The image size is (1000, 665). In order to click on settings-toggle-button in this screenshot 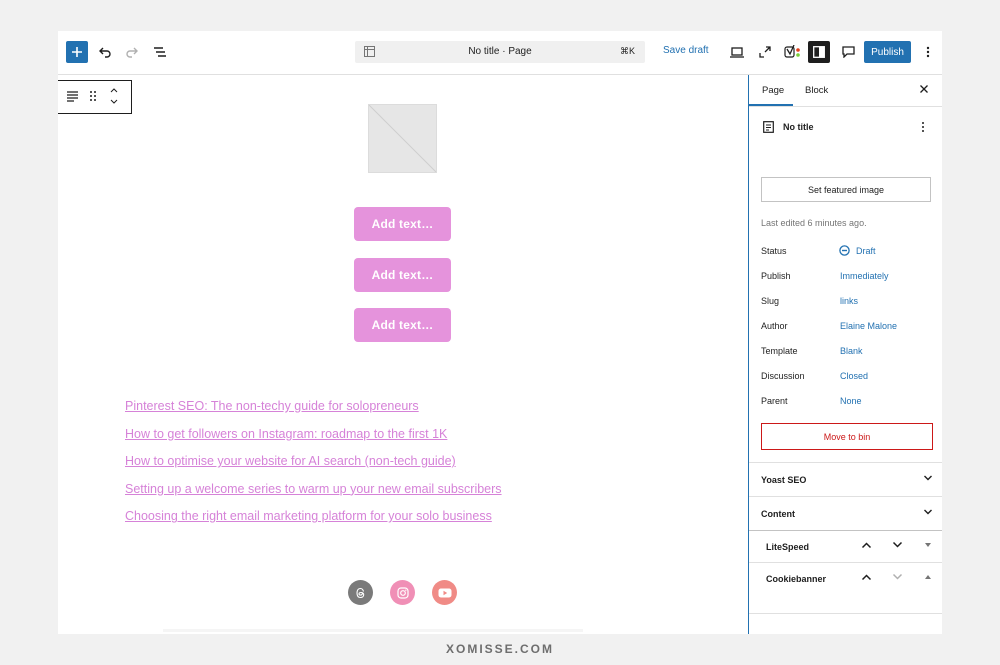, I will do `click(819, 52)`.